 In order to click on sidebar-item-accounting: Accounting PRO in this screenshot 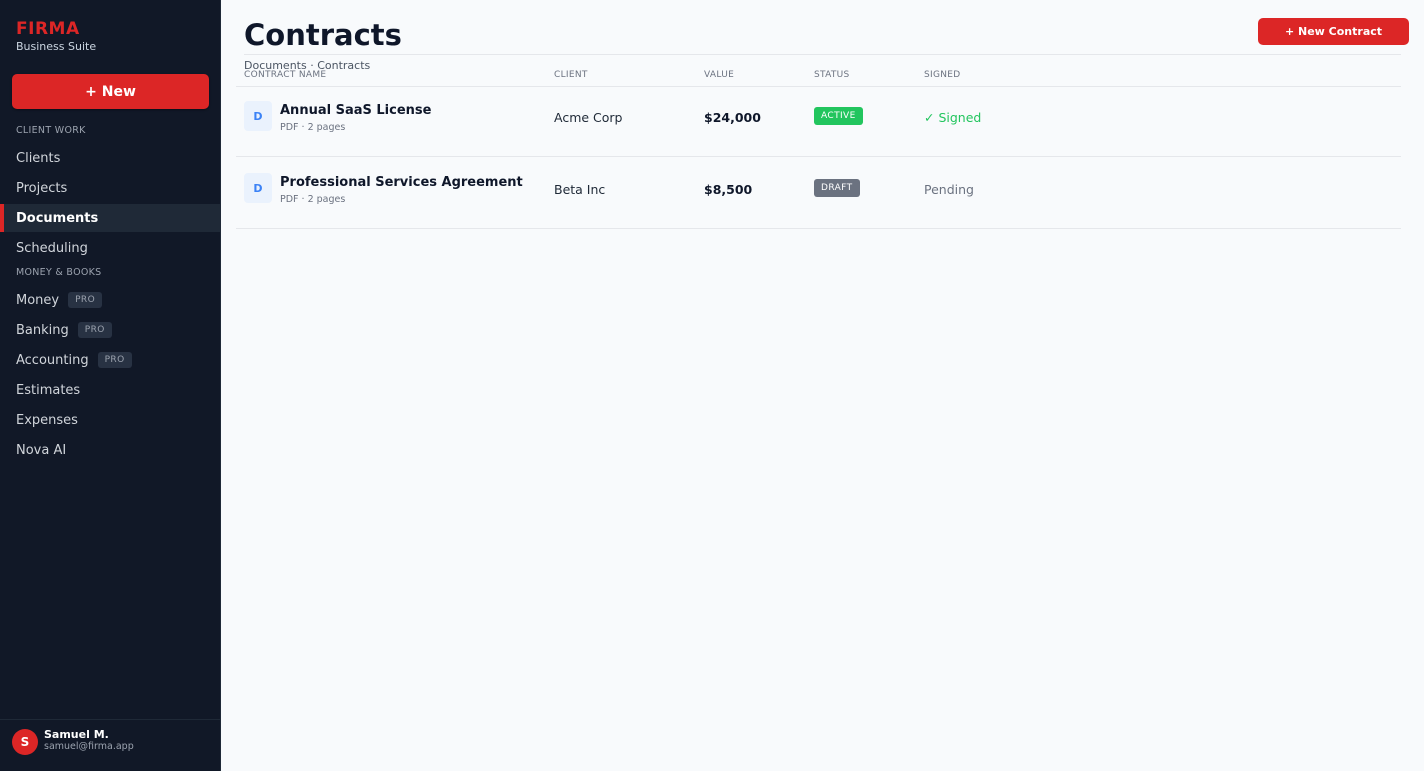, I will do `click(110, 360)`.